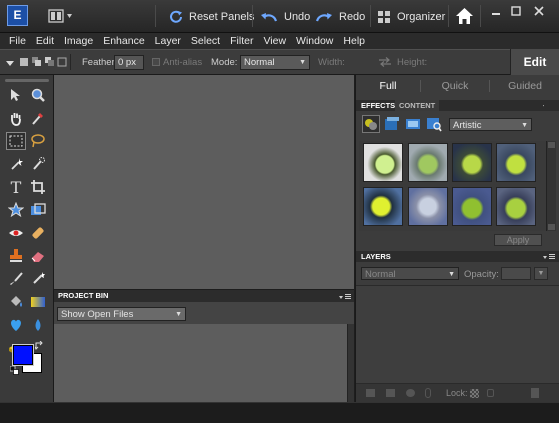 The image size is (559, 423). I want to click on paint-bucket-tool-icon, so click(16, 302).